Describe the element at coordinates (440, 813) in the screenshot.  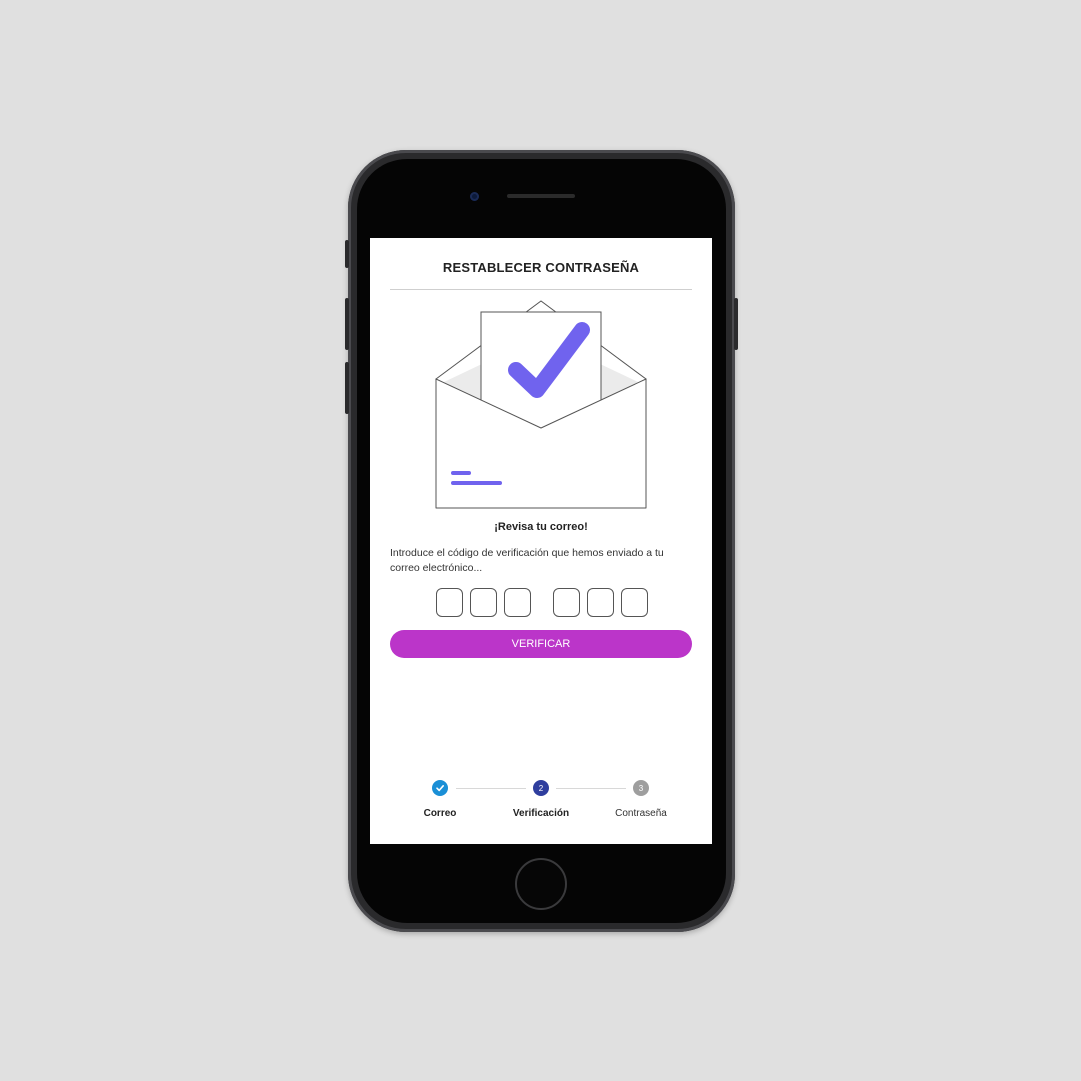
I see `step-label-correo: Correo` at that location.